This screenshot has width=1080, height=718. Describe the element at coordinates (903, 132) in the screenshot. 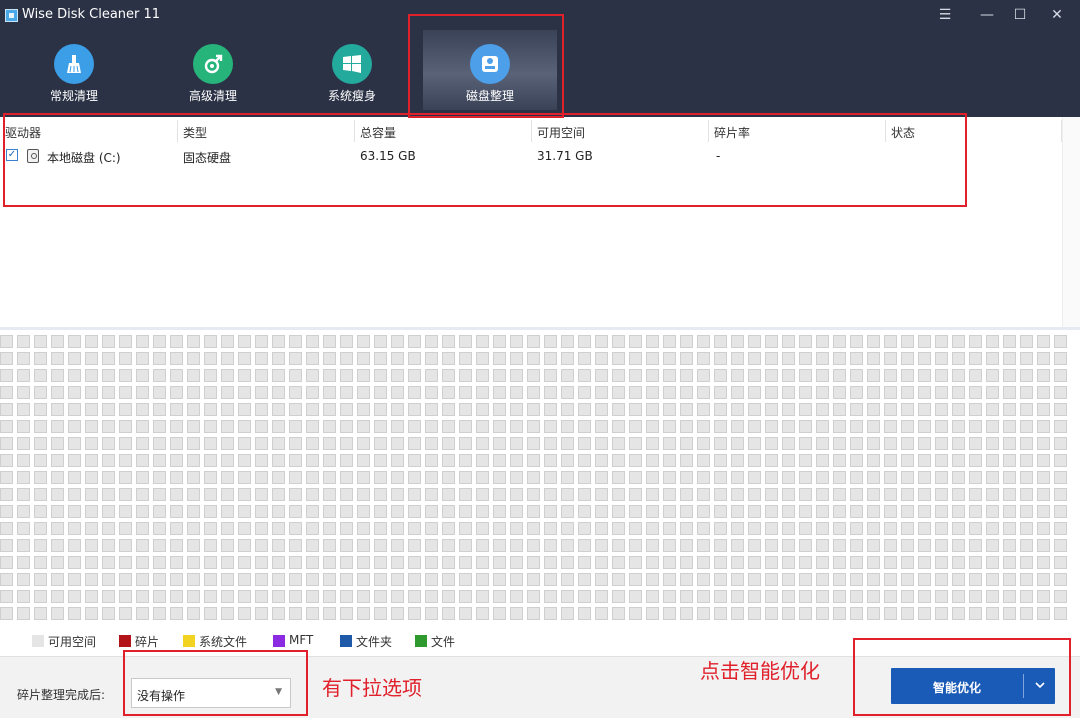

I see `column-header-status: 状态` at that location.